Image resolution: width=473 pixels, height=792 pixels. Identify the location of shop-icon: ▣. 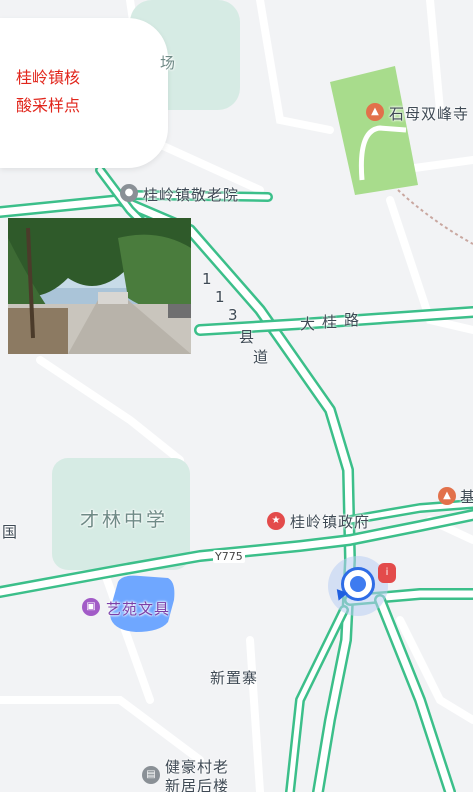
(91, 607).